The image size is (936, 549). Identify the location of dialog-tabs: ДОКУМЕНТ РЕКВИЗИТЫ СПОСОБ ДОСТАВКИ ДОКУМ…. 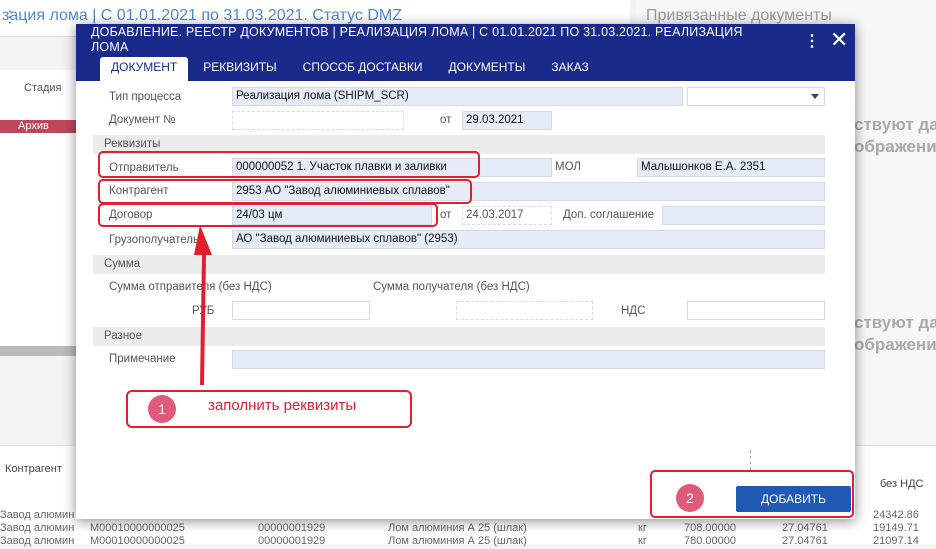
(352, 69).